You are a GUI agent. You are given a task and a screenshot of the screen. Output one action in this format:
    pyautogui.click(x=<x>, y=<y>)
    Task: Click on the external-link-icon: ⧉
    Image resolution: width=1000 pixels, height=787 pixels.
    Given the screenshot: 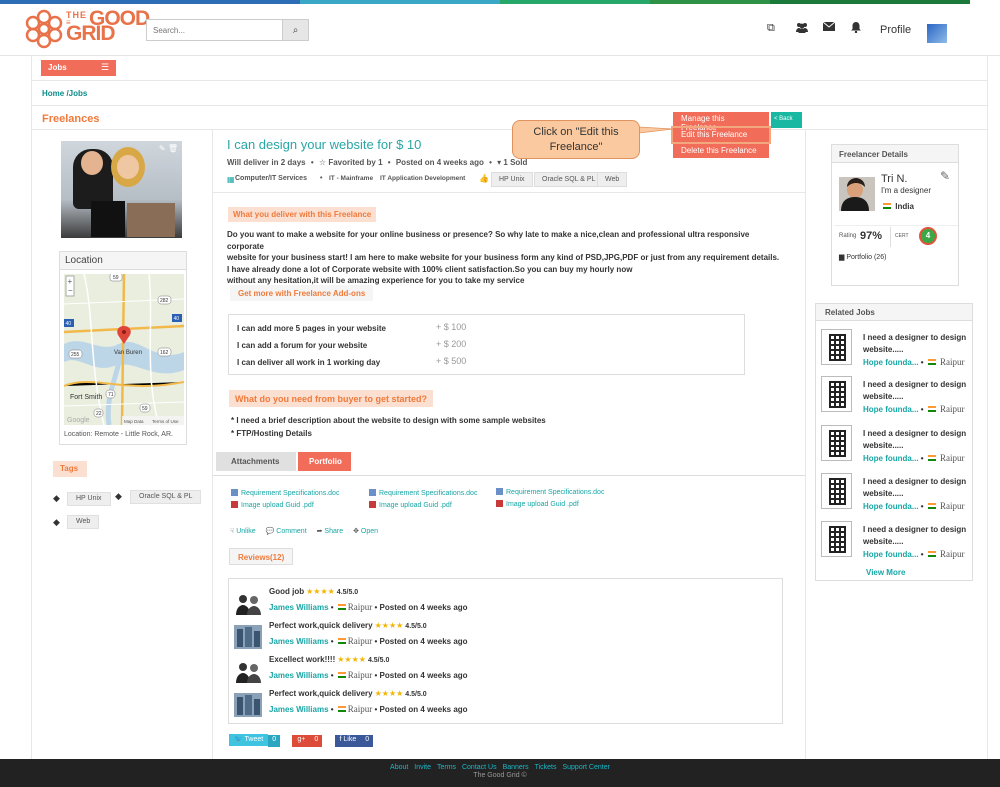 What is the action you would take?
    pyautogui.click(x=771, y=28)
    